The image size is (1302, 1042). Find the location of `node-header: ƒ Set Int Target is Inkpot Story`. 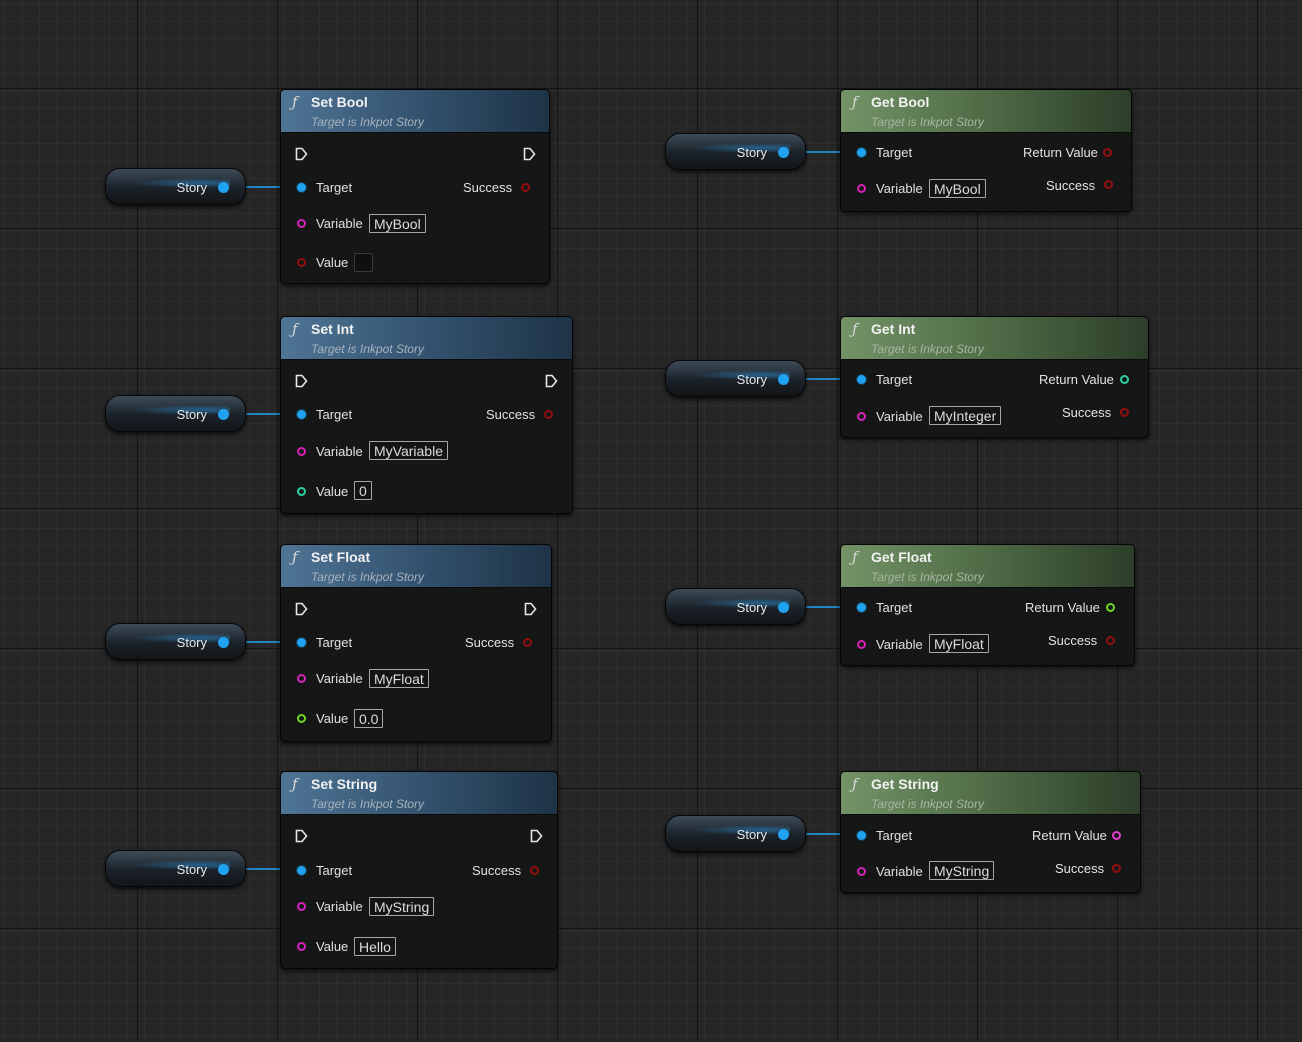

node-header: ƒ Set Int Target is Inkpot Story is located at coordinates (426, 338).